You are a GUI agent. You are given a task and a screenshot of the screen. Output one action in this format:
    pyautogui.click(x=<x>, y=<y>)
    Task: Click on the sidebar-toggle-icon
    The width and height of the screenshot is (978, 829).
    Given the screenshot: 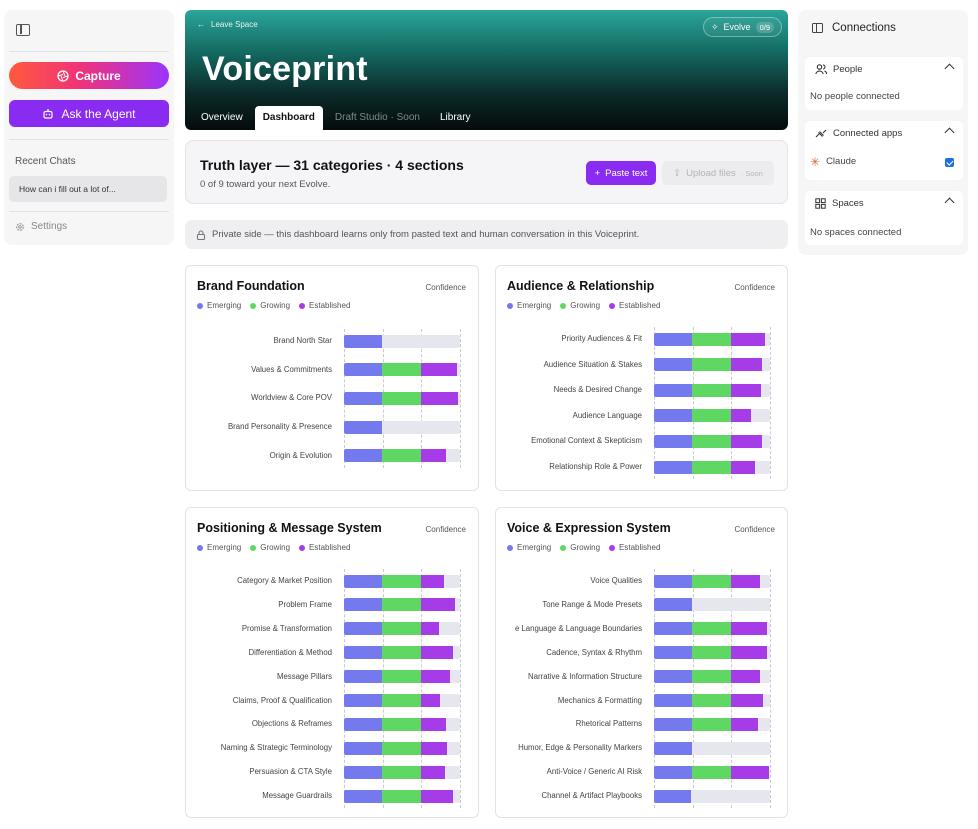 What is the action you would take?
    pyautogui.click(x=23, y=30)
    